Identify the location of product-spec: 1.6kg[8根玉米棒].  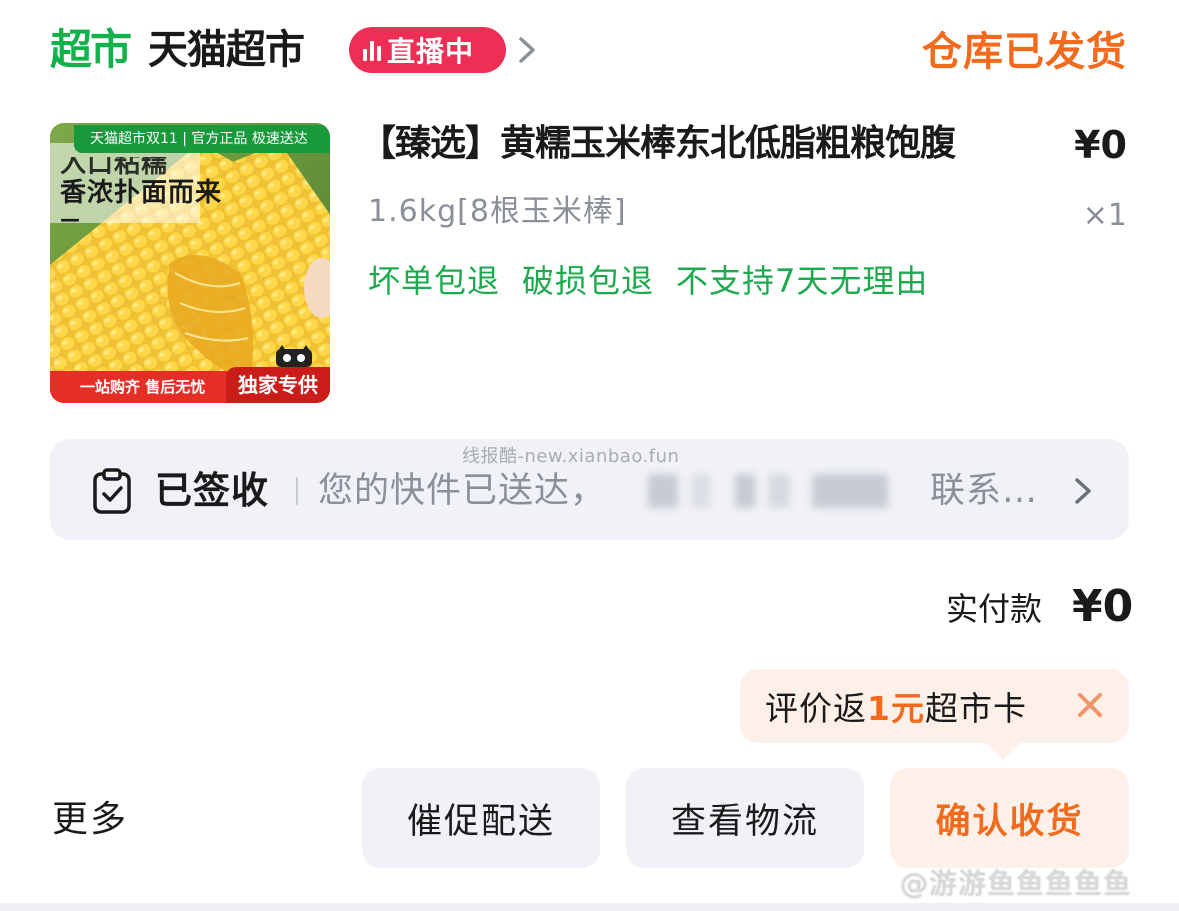
(497, 211).